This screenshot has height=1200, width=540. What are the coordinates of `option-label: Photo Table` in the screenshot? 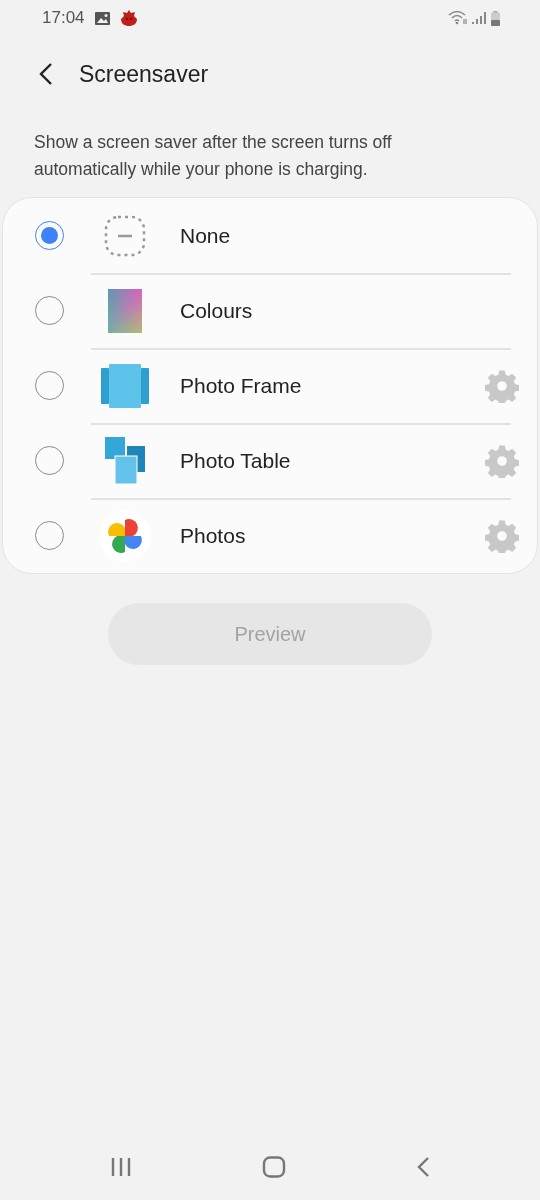 It's located at (236, 460).